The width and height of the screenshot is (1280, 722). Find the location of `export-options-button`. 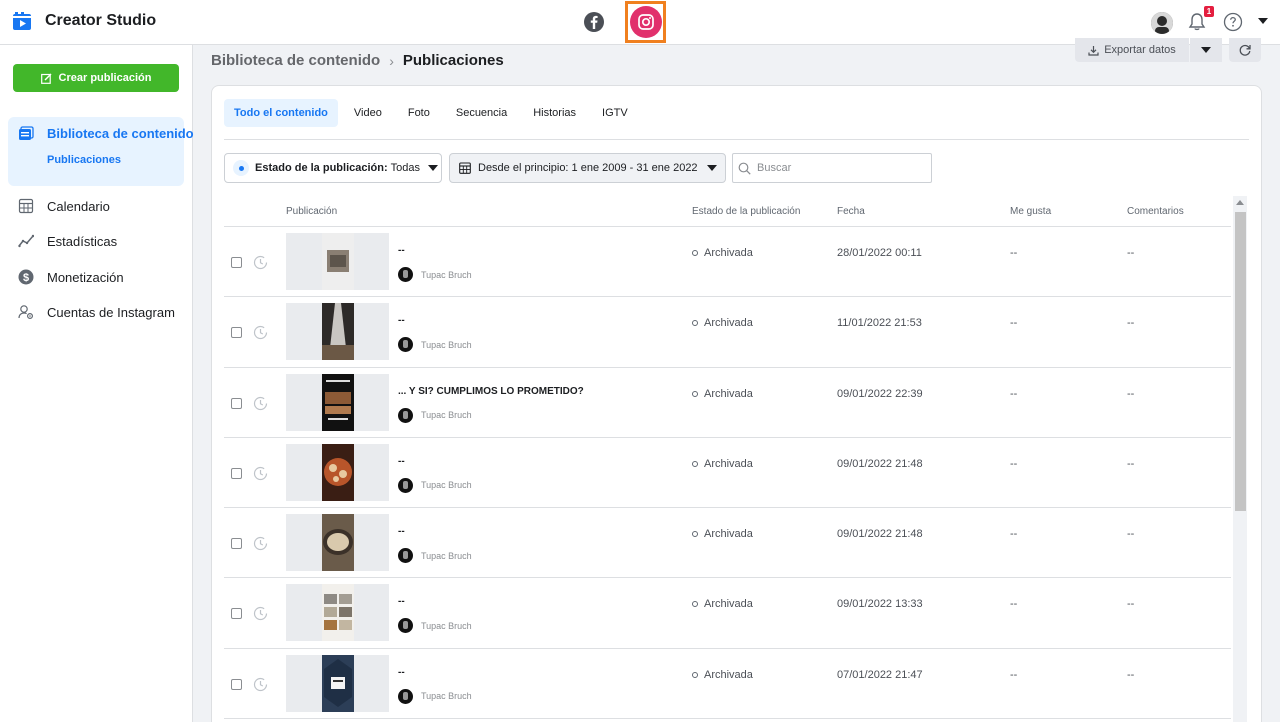

export-options-button is located at coordinates (1206, 50).